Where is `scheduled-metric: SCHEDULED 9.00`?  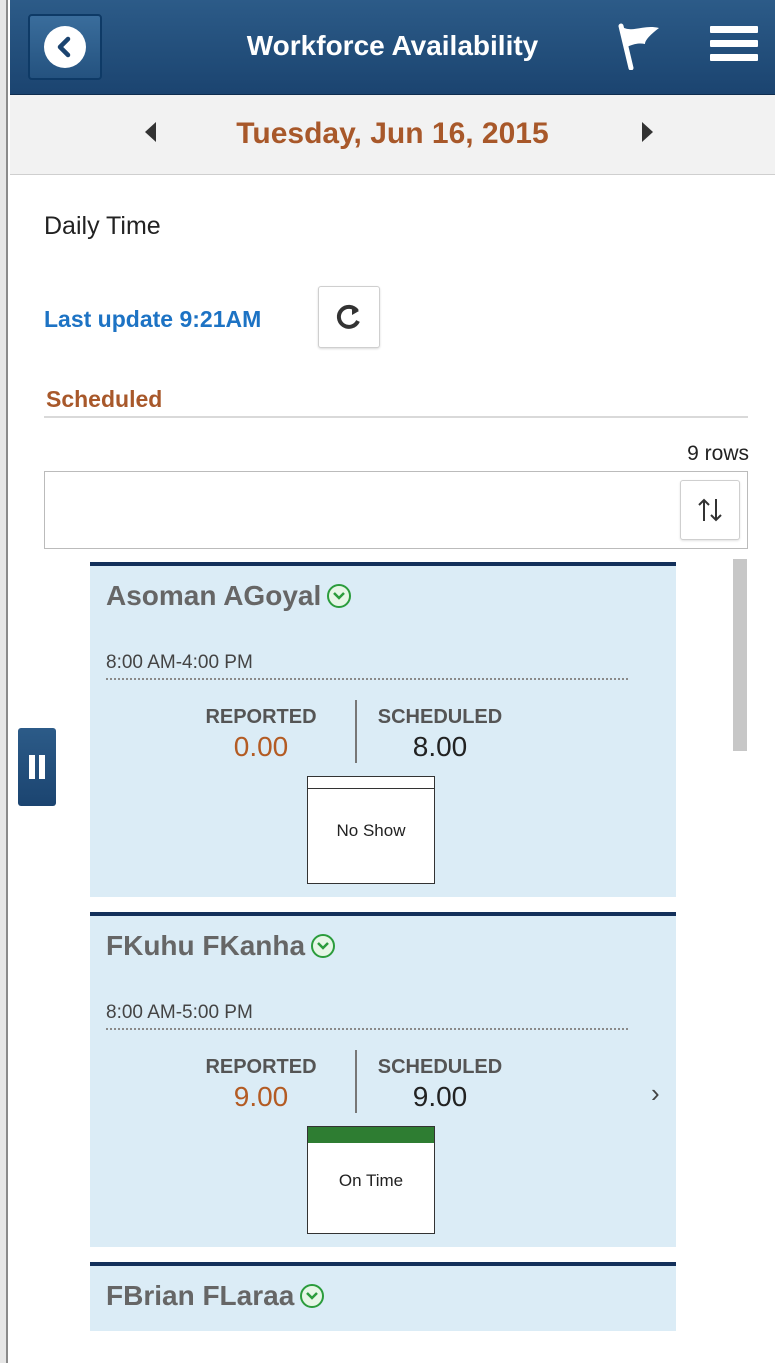
scheduled-metric: SCHEDULED 9.00 is located at coordinates (440, 1084).